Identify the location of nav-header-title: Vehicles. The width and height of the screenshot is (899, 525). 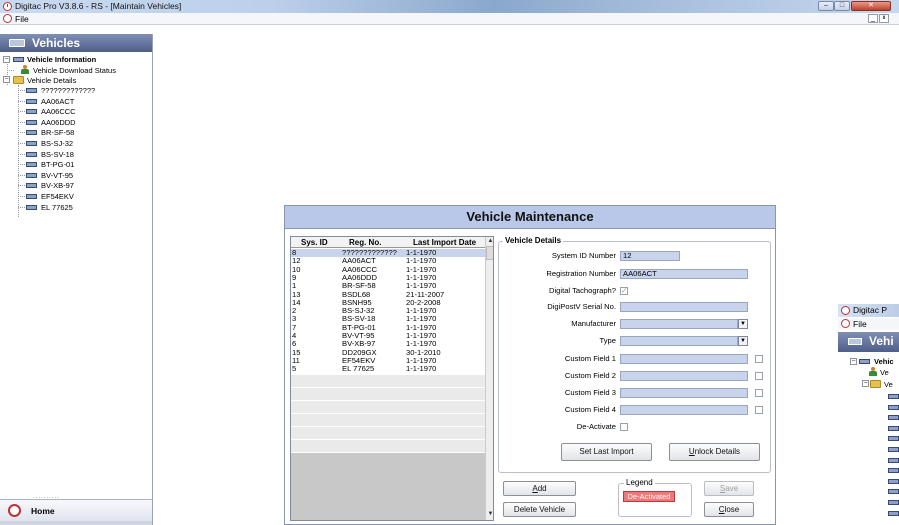
(56, 43).